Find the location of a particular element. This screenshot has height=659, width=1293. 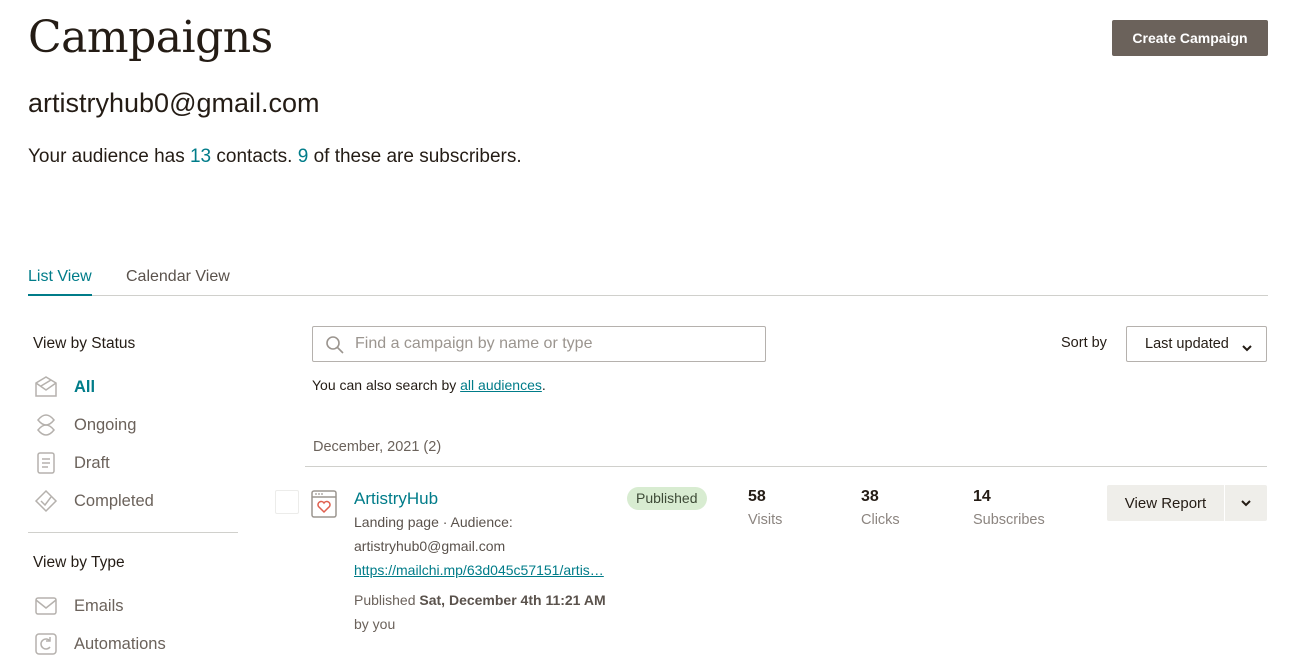

status-filter-heading: View by Status is located at coordinates (84, 343).